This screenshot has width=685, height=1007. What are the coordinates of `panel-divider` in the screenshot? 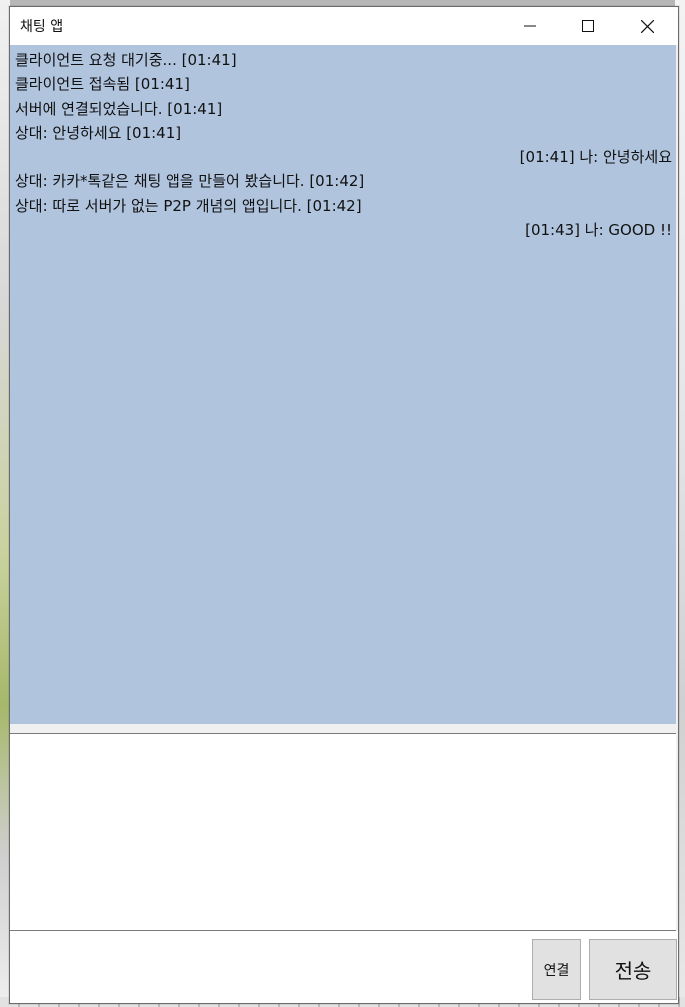 It's located at (344, 728).